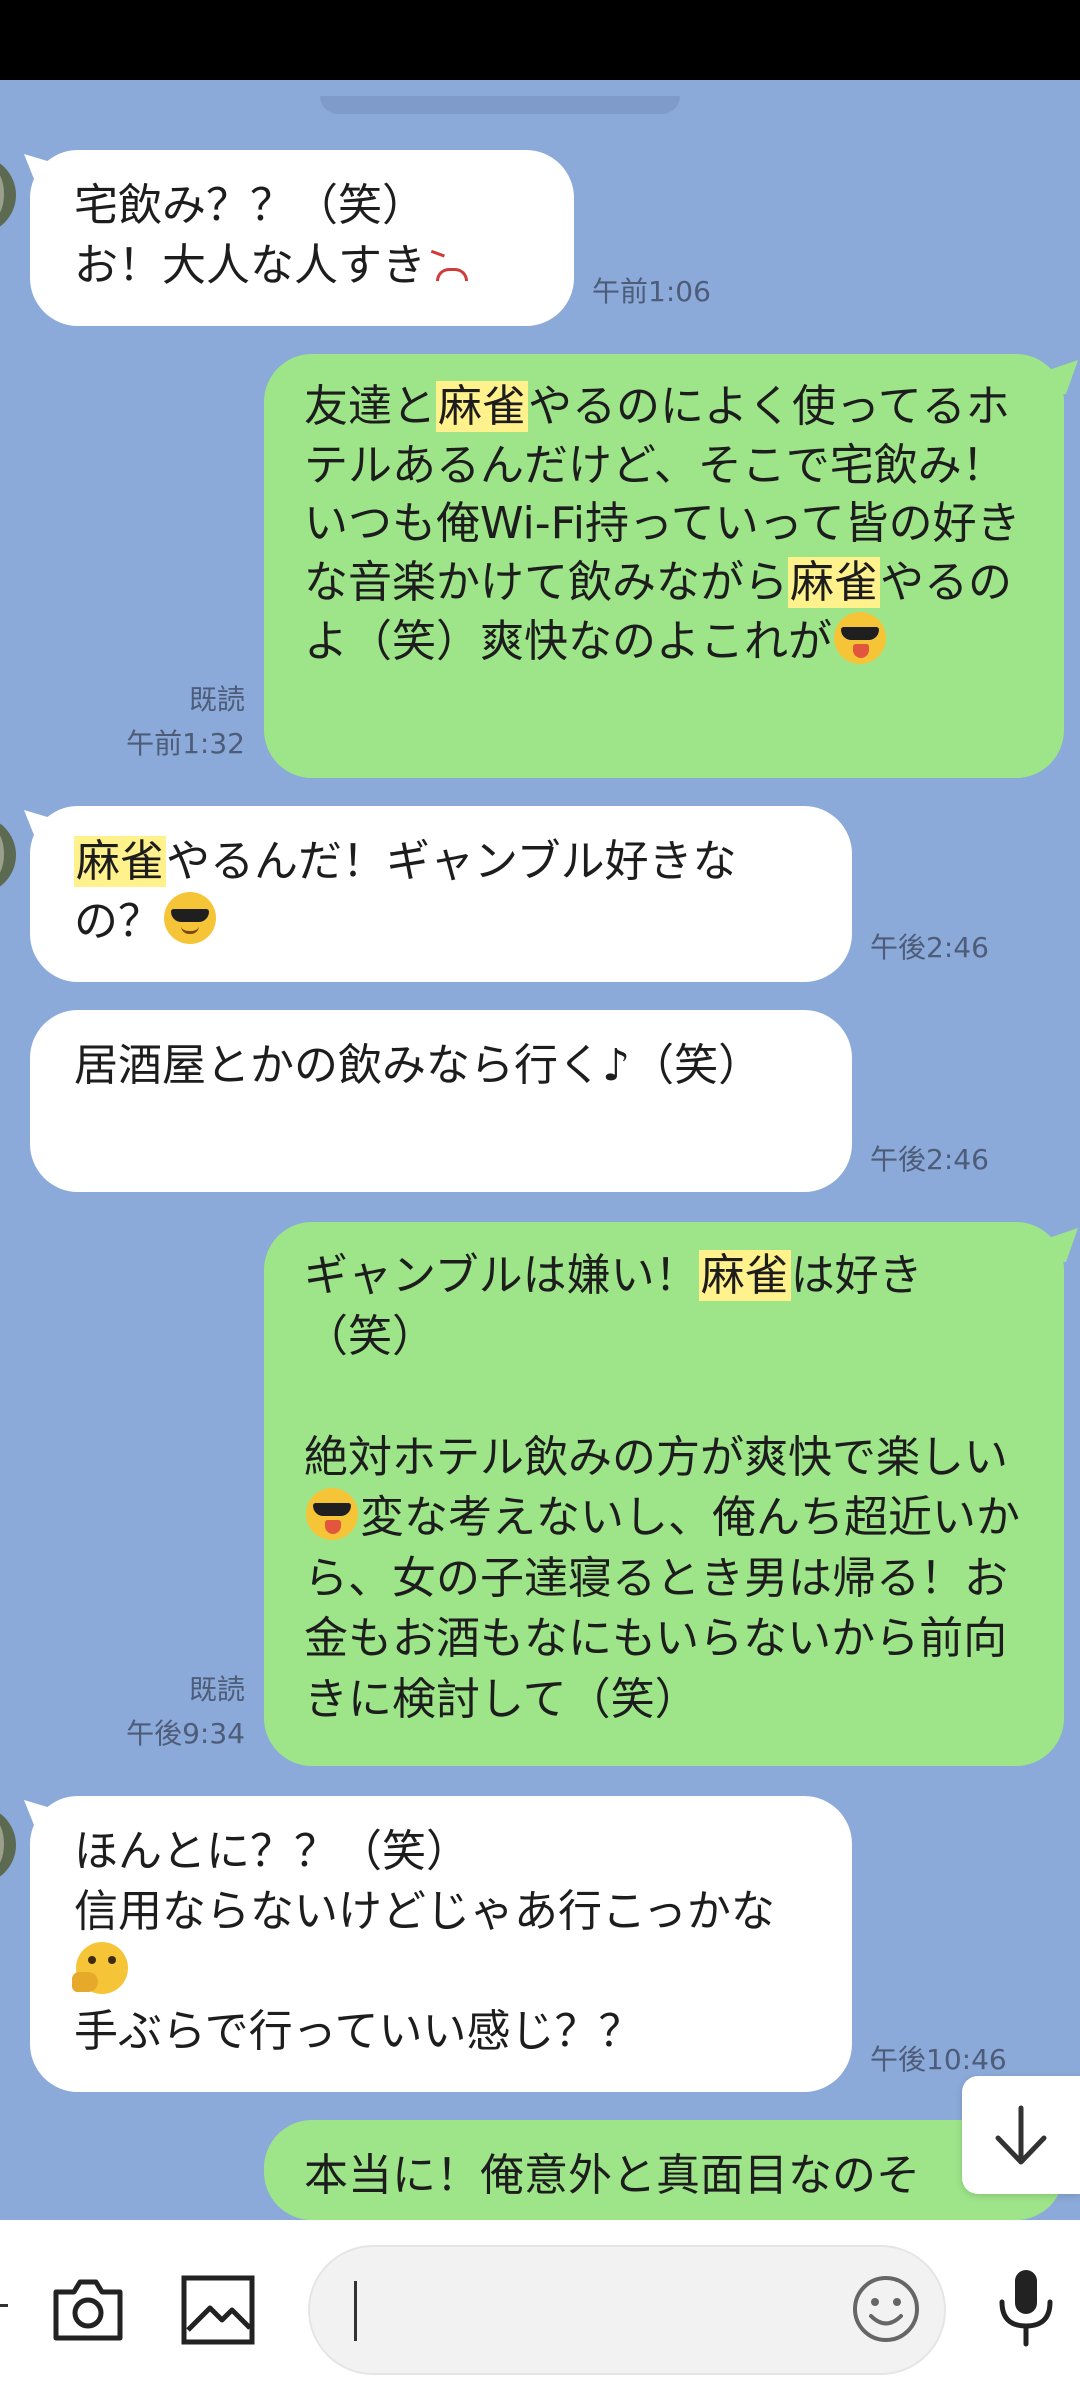  I want to click on sunglasses-face-emoji-icon, so click(190, 918).